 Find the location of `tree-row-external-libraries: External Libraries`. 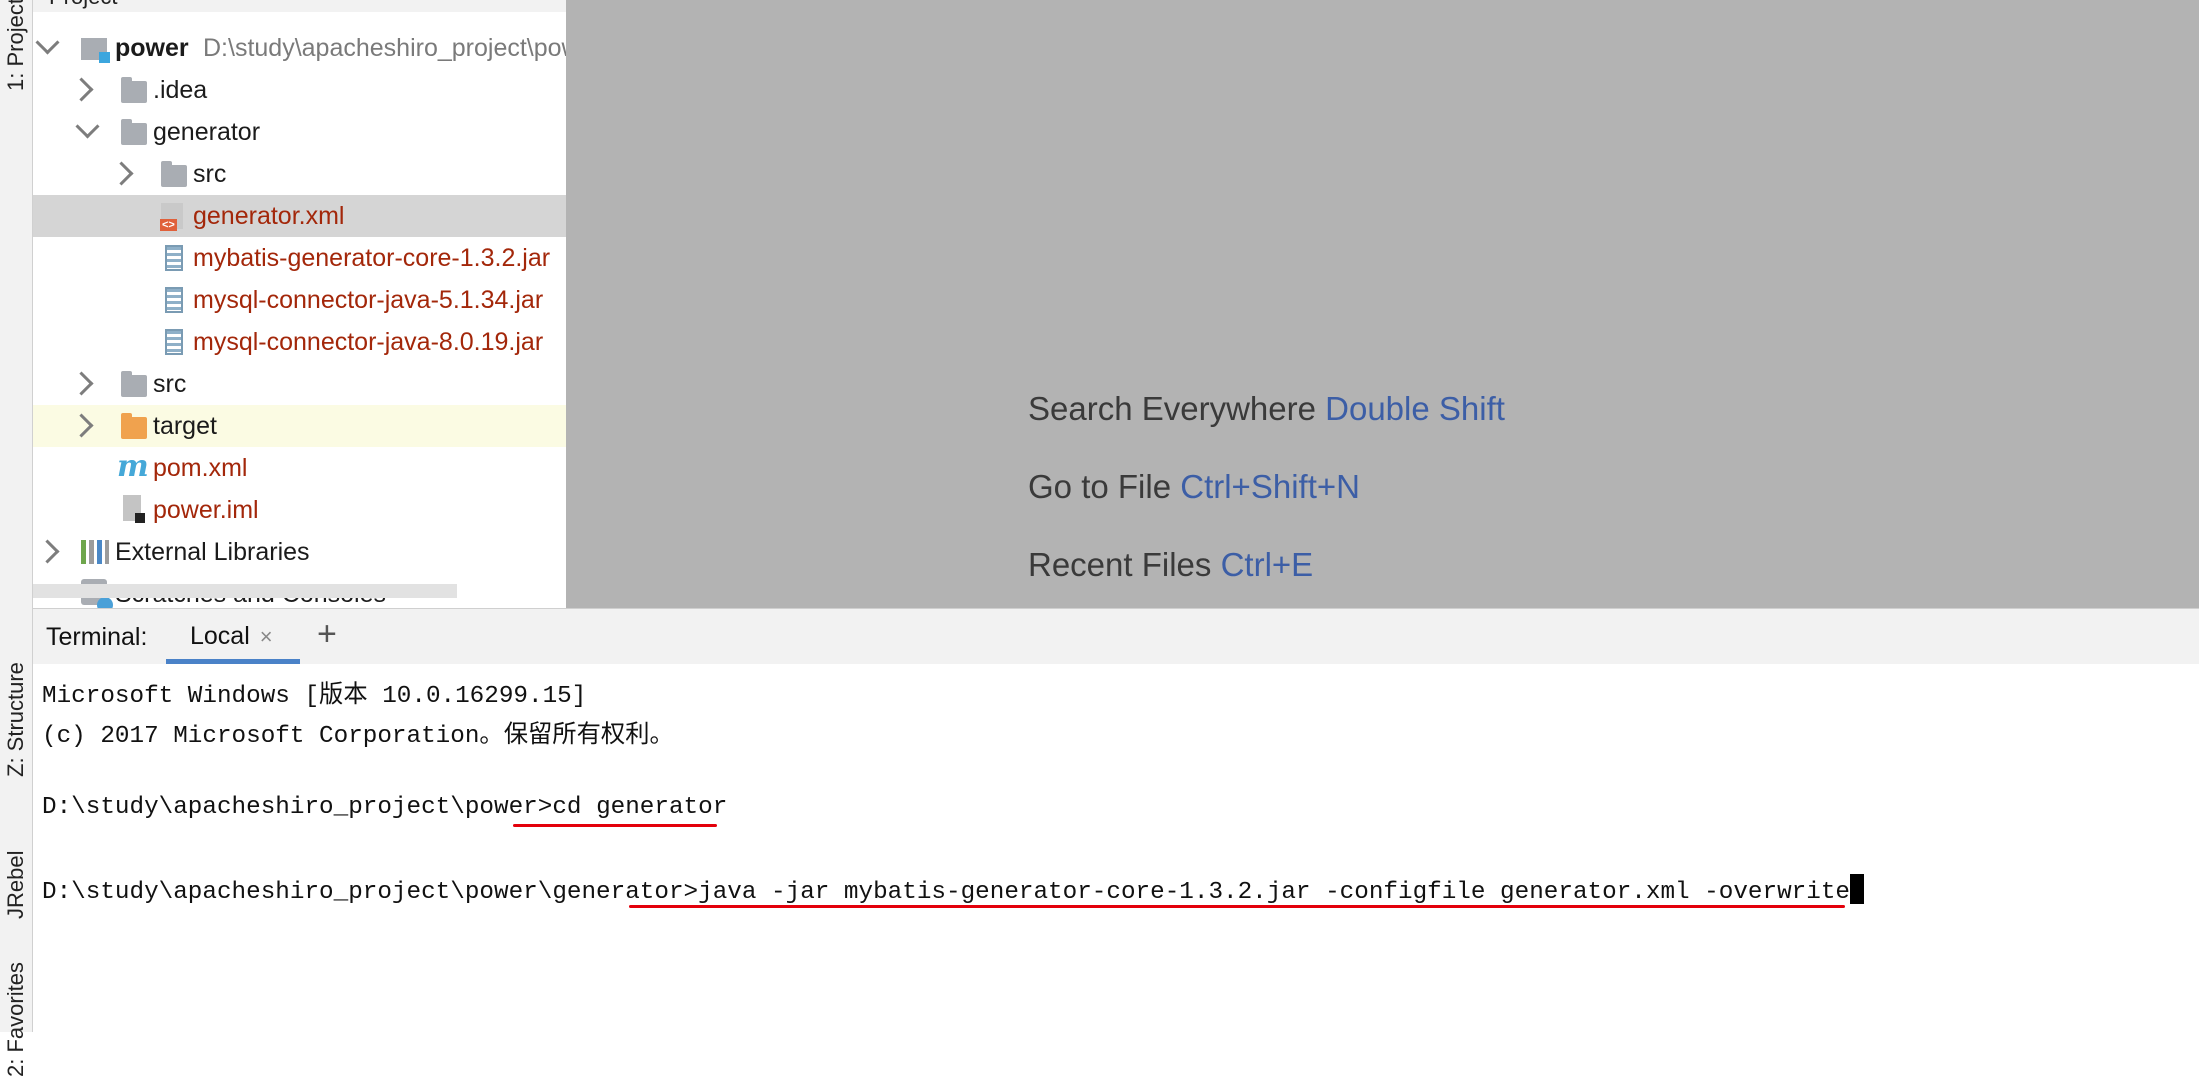

tree-row-external-libraries: External Libraries is located at coordinates (299, 552).